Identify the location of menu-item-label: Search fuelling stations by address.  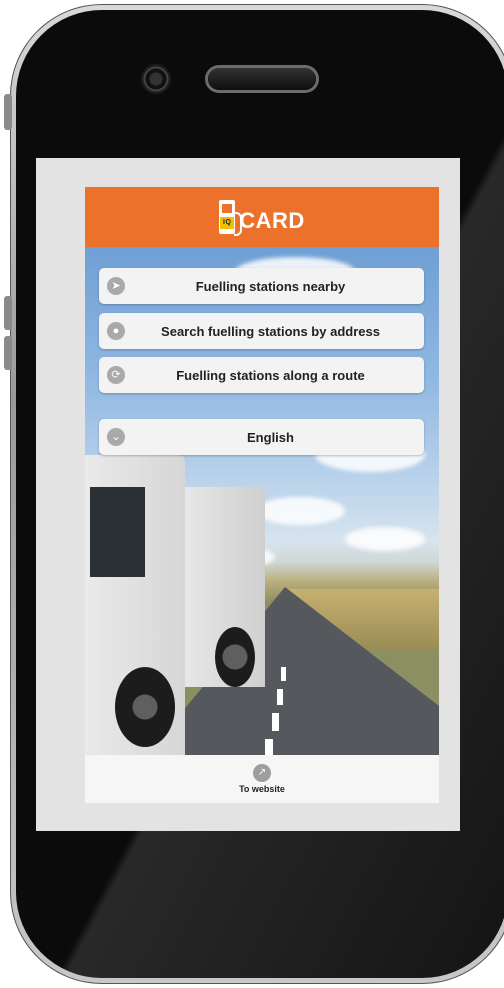
(270, 331).